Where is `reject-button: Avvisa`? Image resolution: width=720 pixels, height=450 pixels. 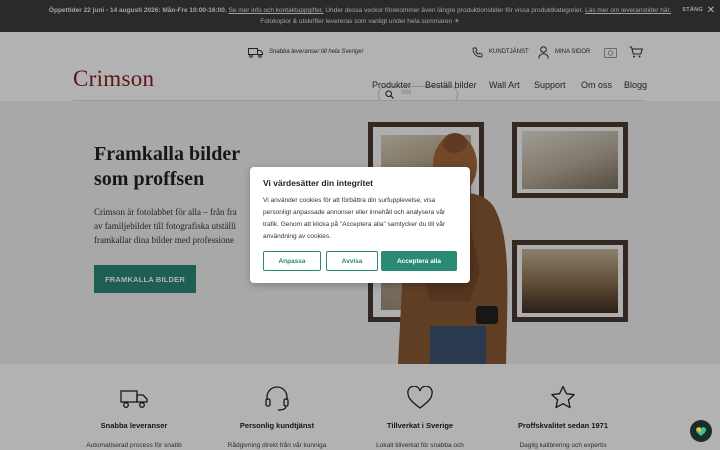 reject-button: Avvisa is located at coordinates (352, 261).